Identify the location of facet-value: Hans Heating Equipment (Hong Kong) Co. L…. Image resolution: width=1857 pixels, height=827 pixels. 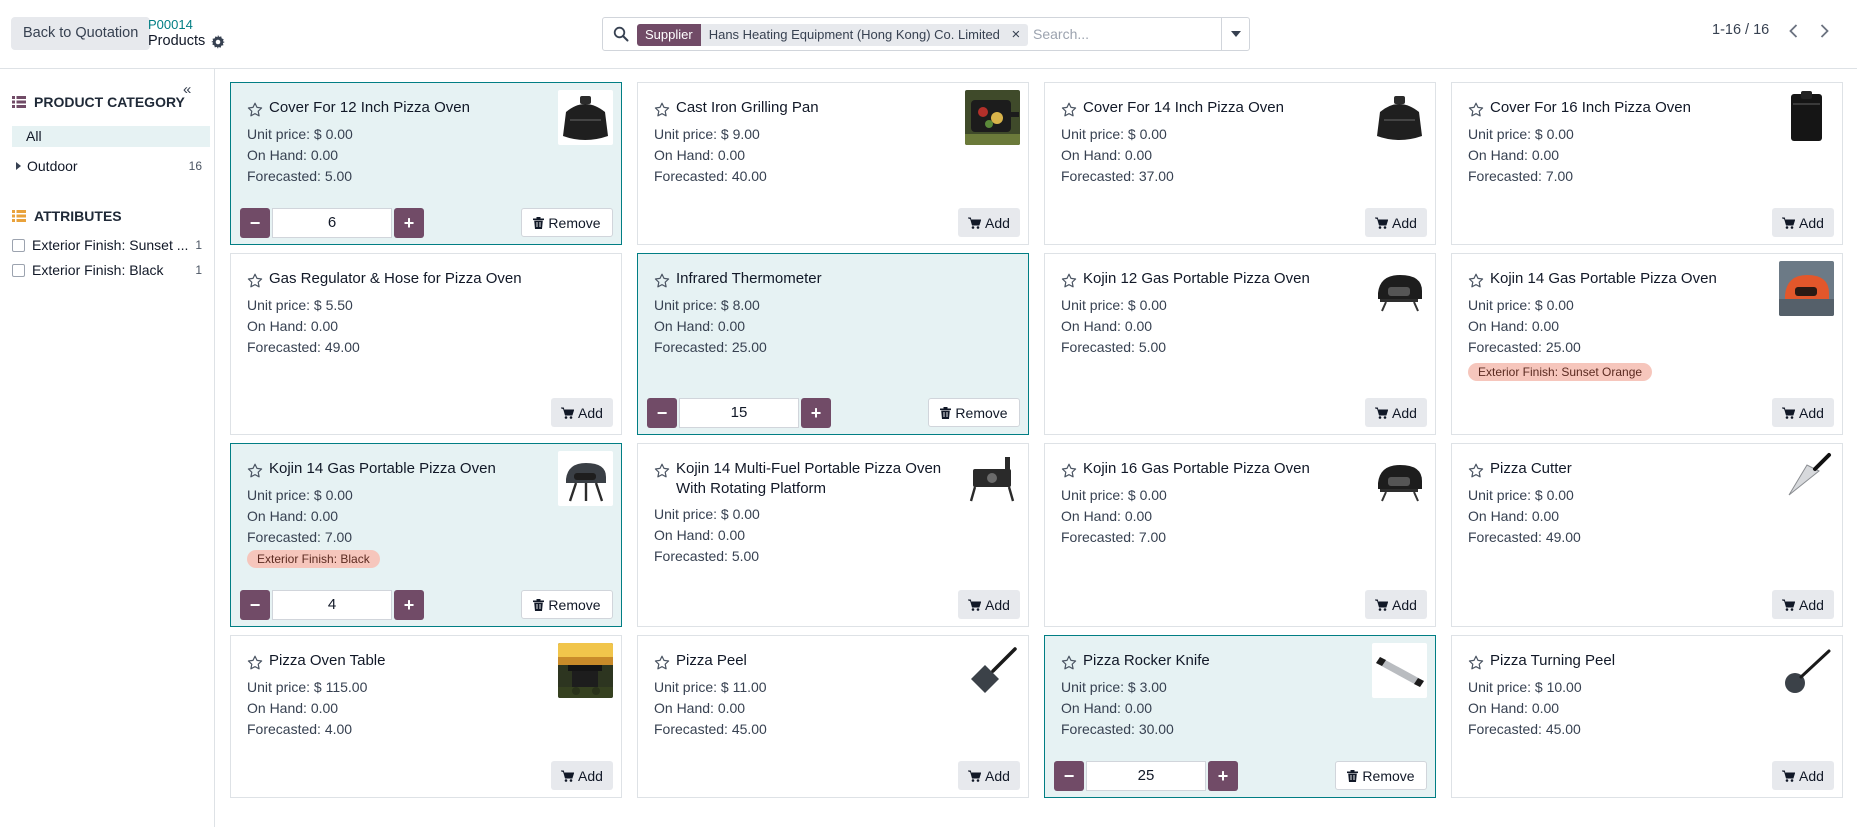
(854, 34).